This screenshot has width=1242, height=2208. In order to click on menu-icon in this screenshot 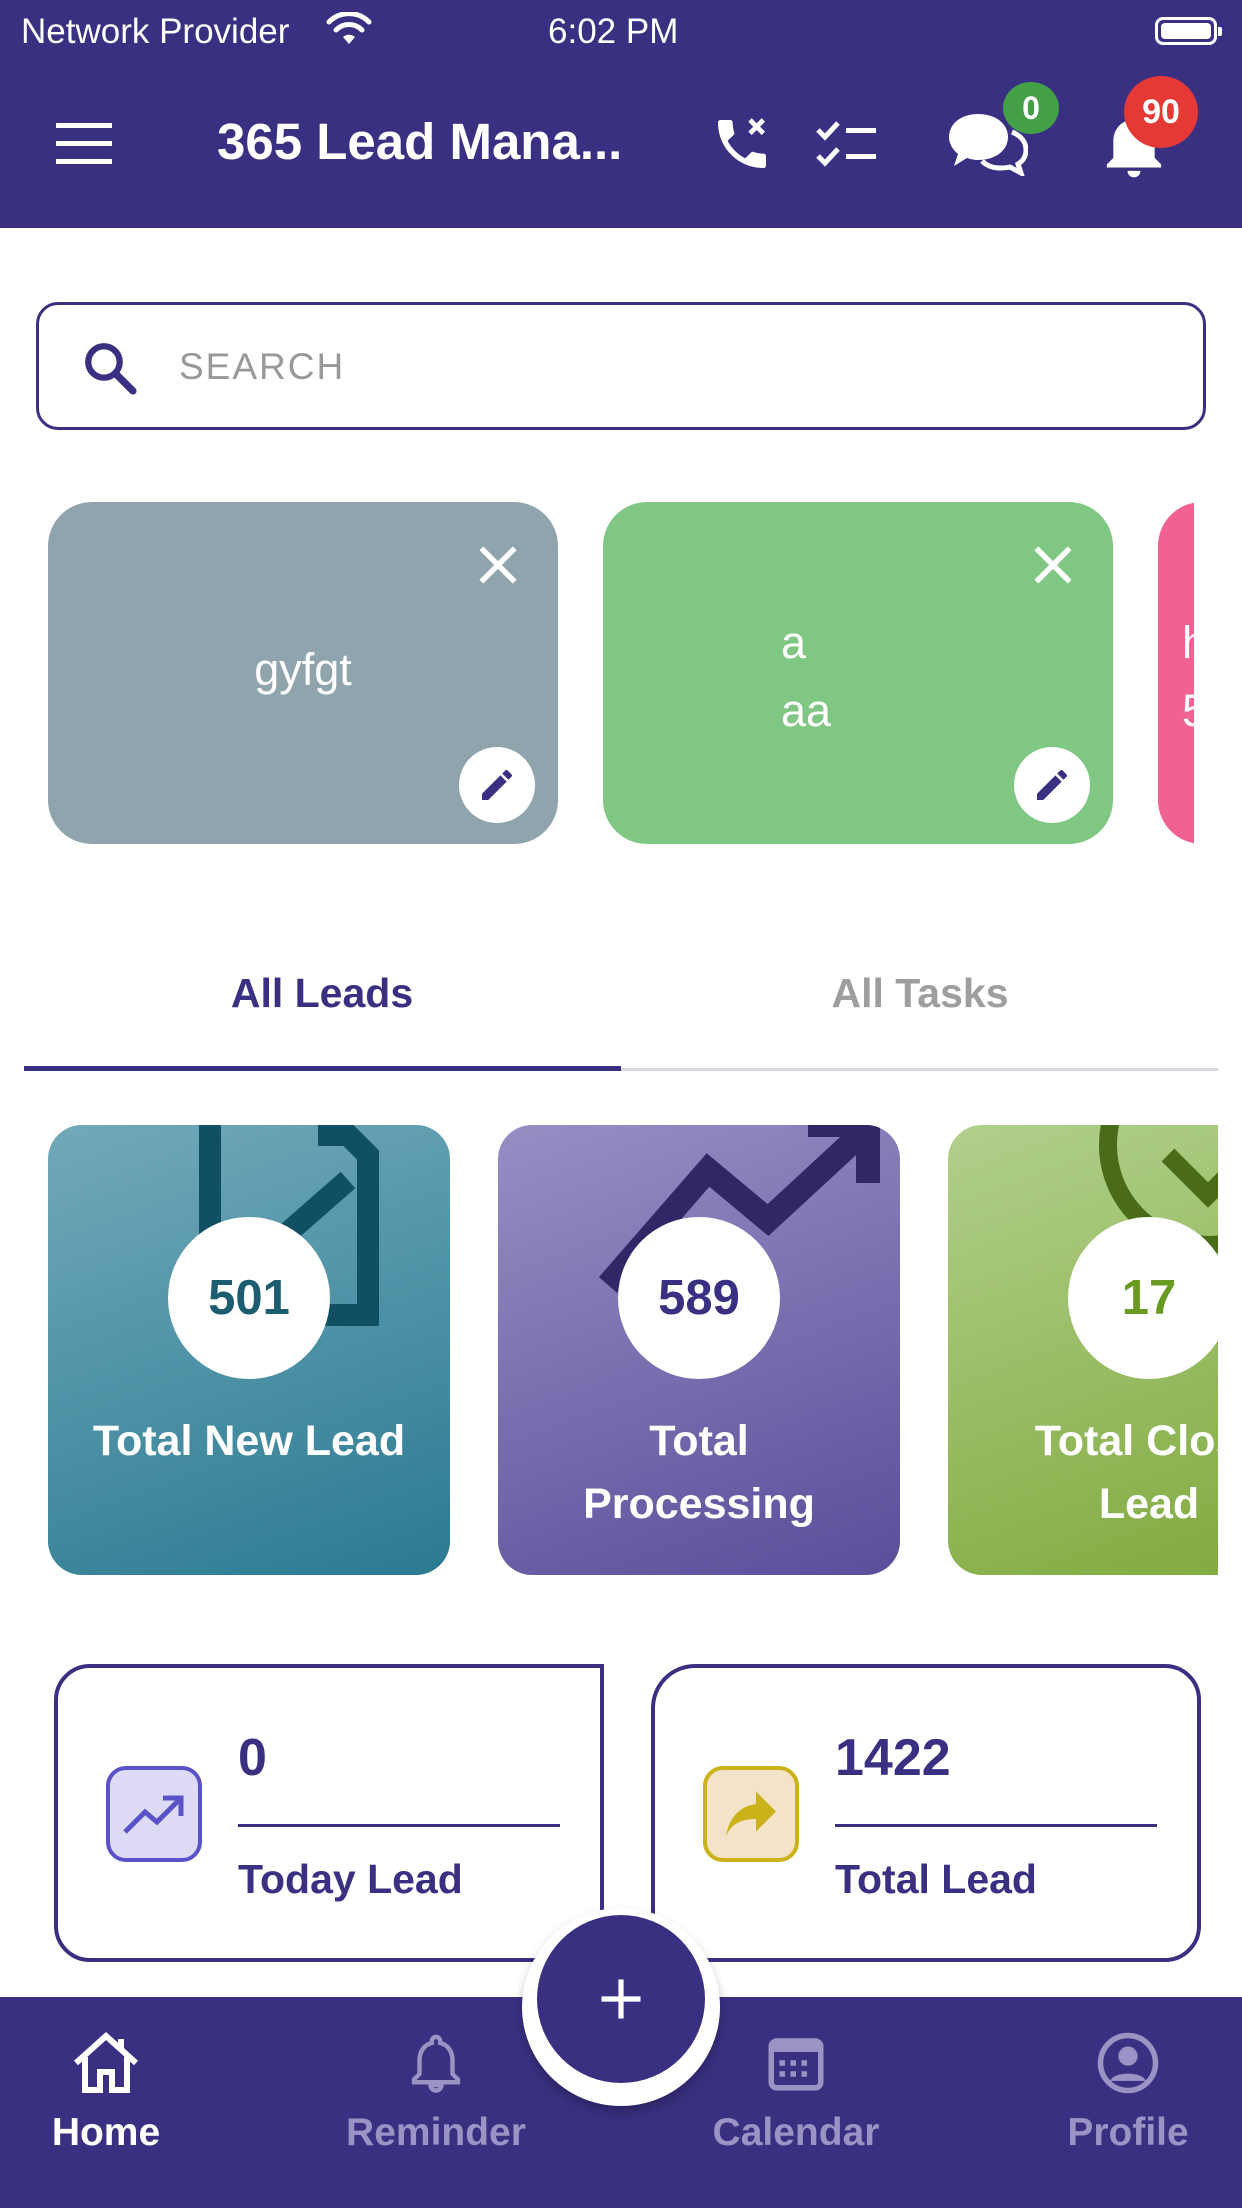, I will do `click(84, 144)`.